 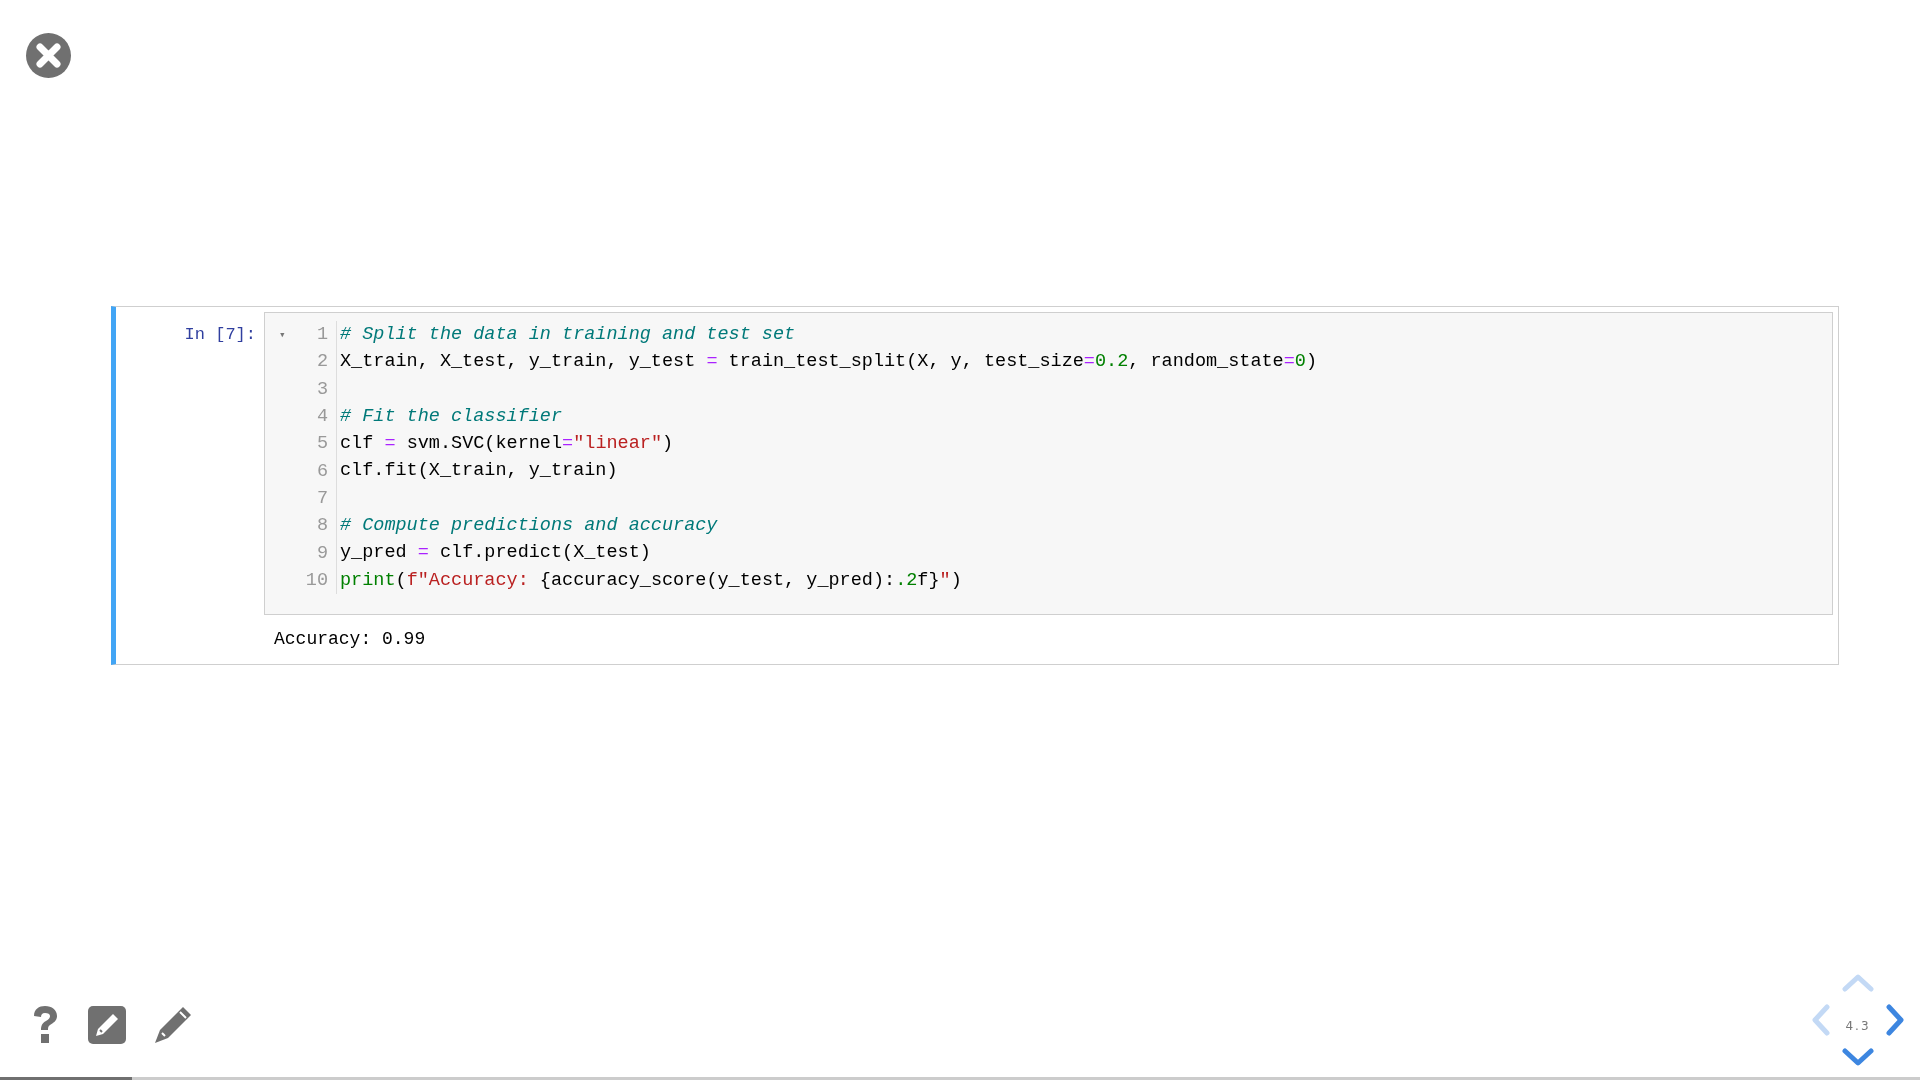 What do you see at coordinates (322, 417) in the screenshot?
I see `line-number: 4` at bounding box center [322, 417].